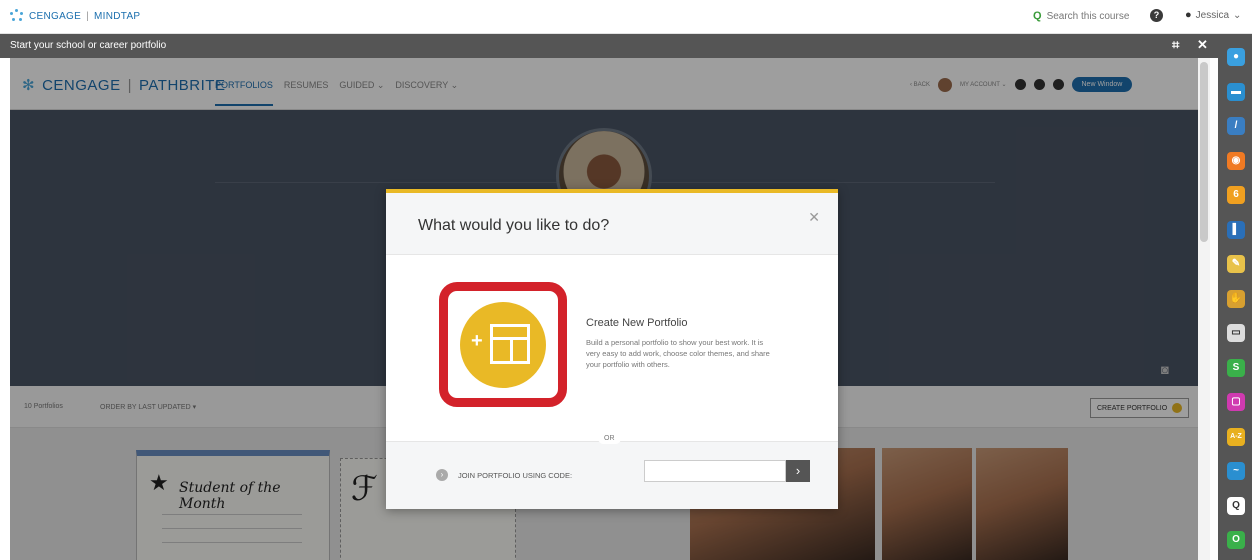 This screenshot has width=1252, height=560. I want to click on rss-app-icon: ◉, so click(1236, 160).